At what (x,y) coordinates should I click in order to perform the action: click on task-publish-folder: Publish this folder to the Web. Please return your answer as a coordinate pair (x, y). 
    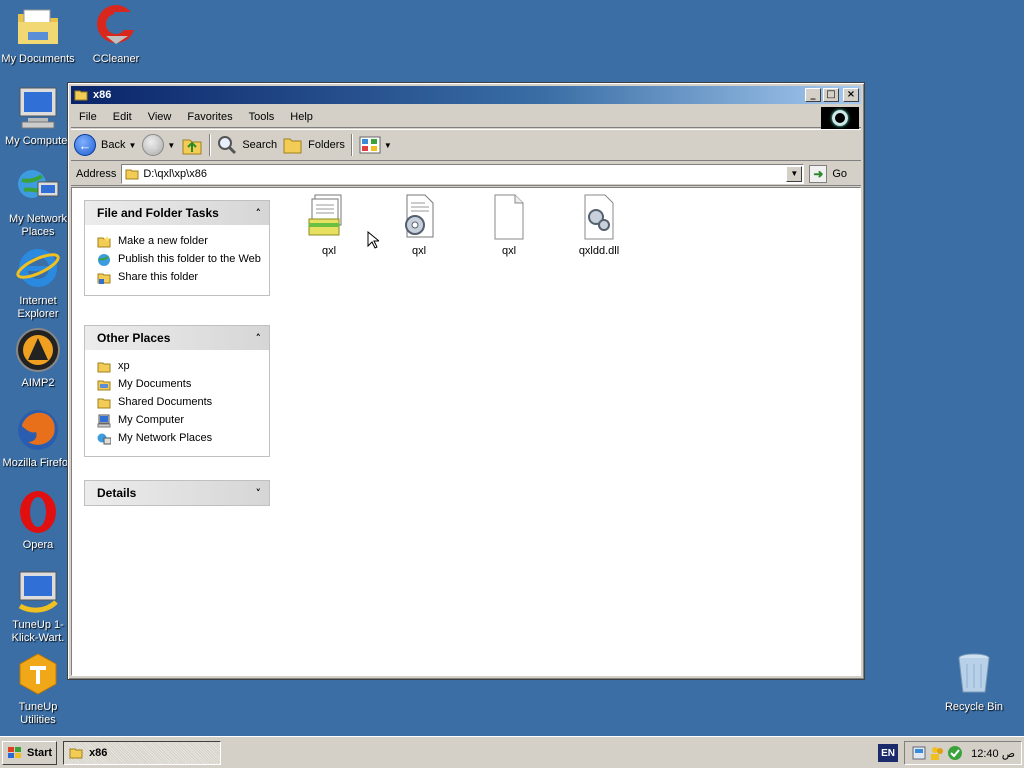
    Looking at the image, I should click on (183, 260).